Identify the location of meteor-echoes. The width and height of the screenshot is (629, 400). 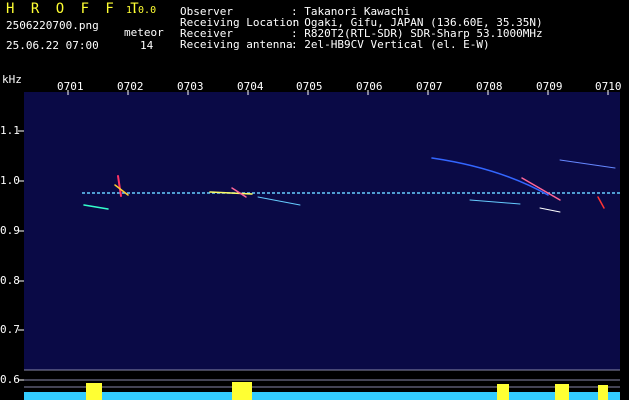
(349, 185).